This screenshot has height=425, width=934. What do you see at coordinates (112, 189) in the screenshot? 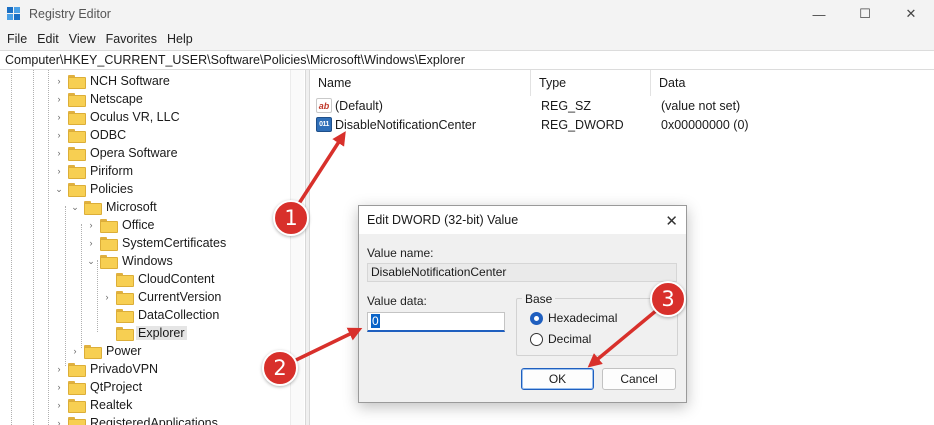
I see `tree-item-label: Policies` at bounding box center [112, 189].